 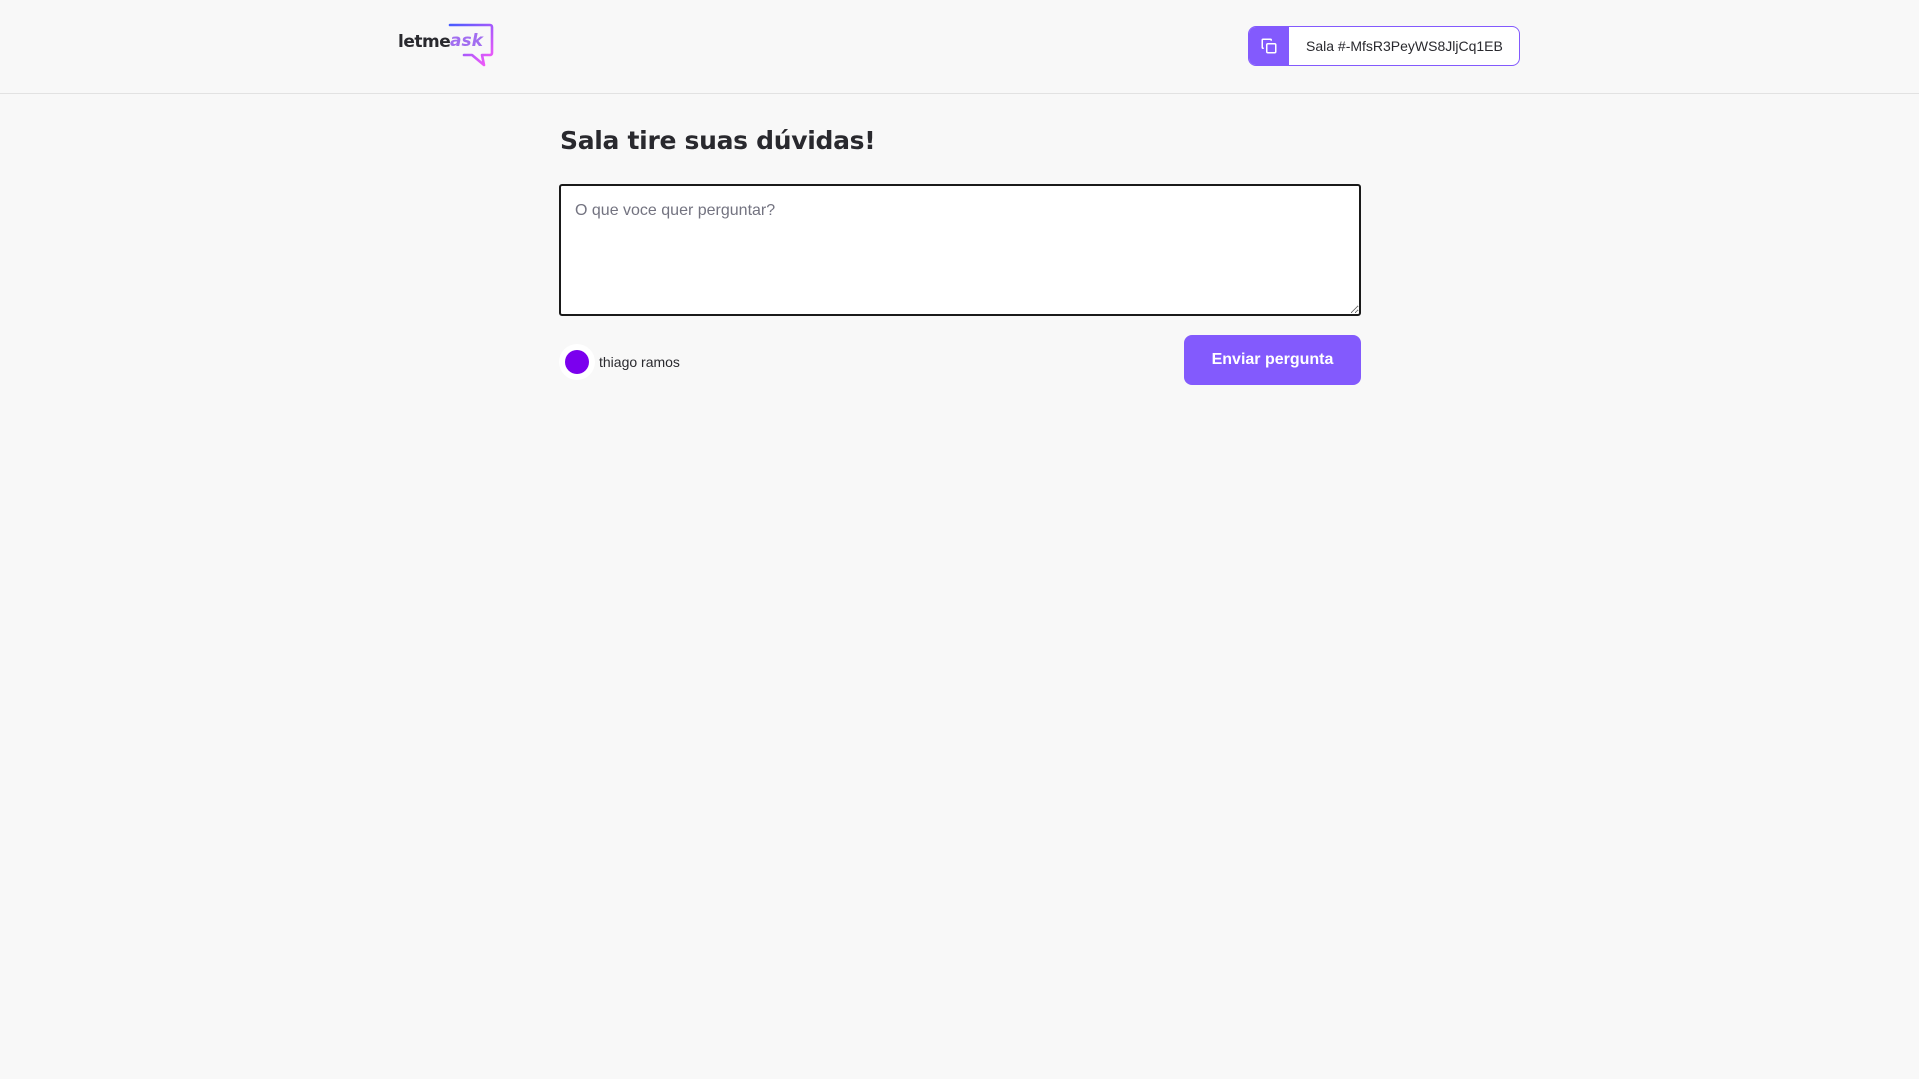 I want to click on user-info: thiago ramos, so click(x=619, y=362).